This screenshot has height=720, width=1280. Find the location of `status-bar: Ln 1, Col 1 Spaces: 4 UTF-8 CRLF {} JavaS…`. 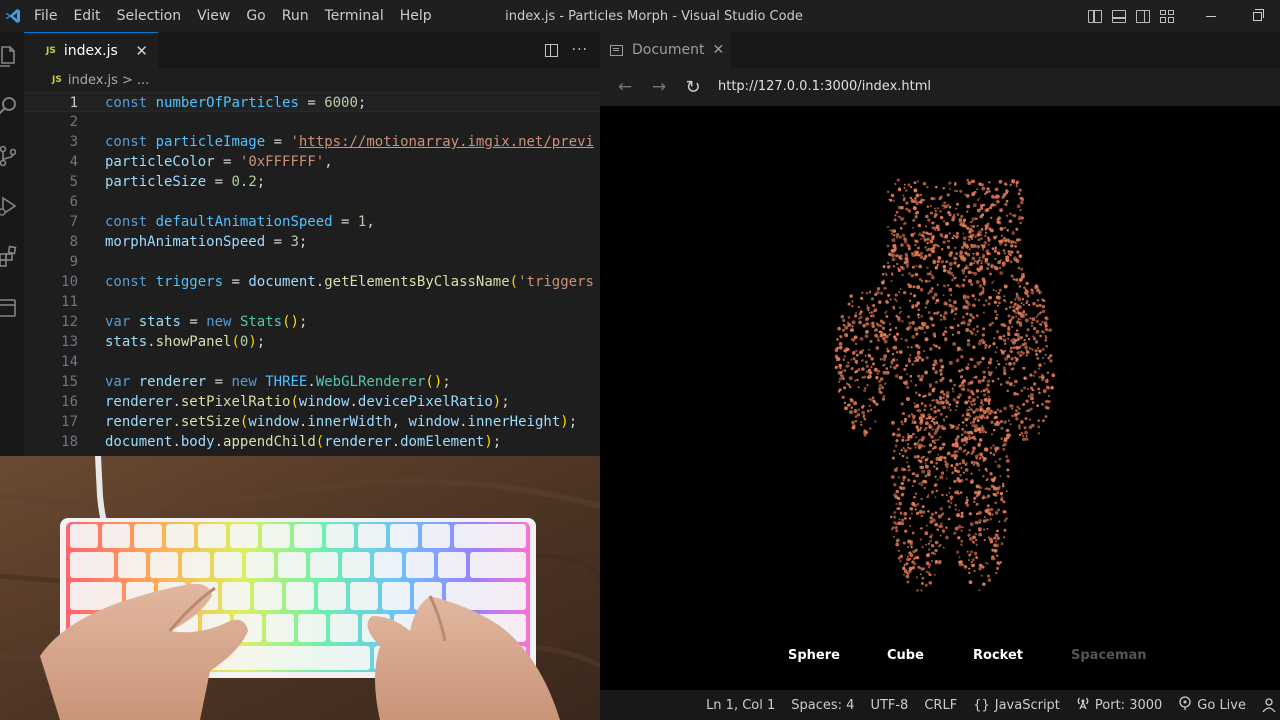

status-bar: Ln 1, Col 1 Spaces: 4 UTF-8 CRLF {} JavaS… is located at coordinates (940, 705).